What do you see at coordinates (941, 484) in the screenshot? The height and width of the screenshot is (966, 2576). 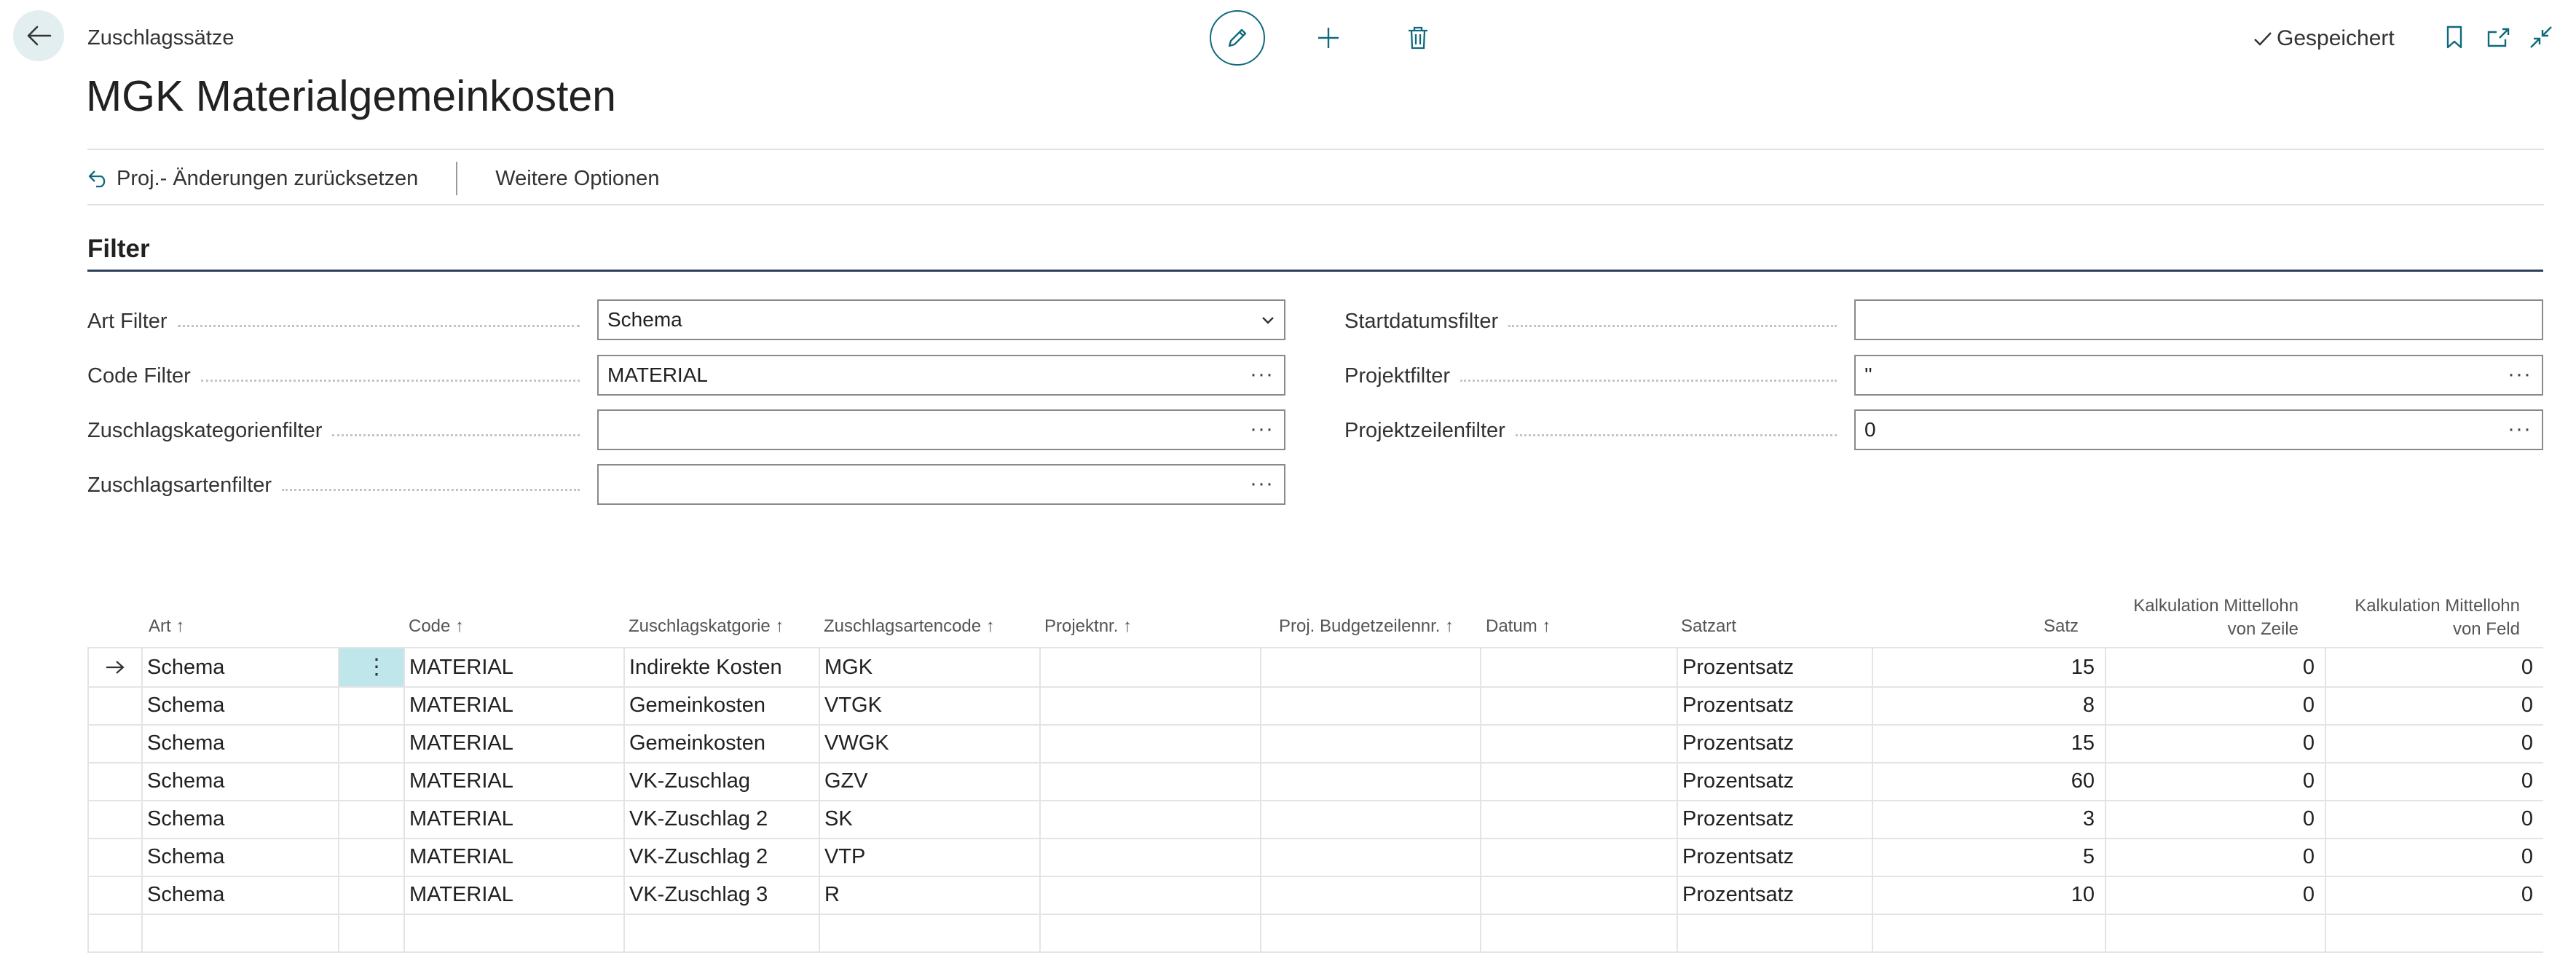 I see `arten-filter-input: ···` at bounding box center [941, 484].